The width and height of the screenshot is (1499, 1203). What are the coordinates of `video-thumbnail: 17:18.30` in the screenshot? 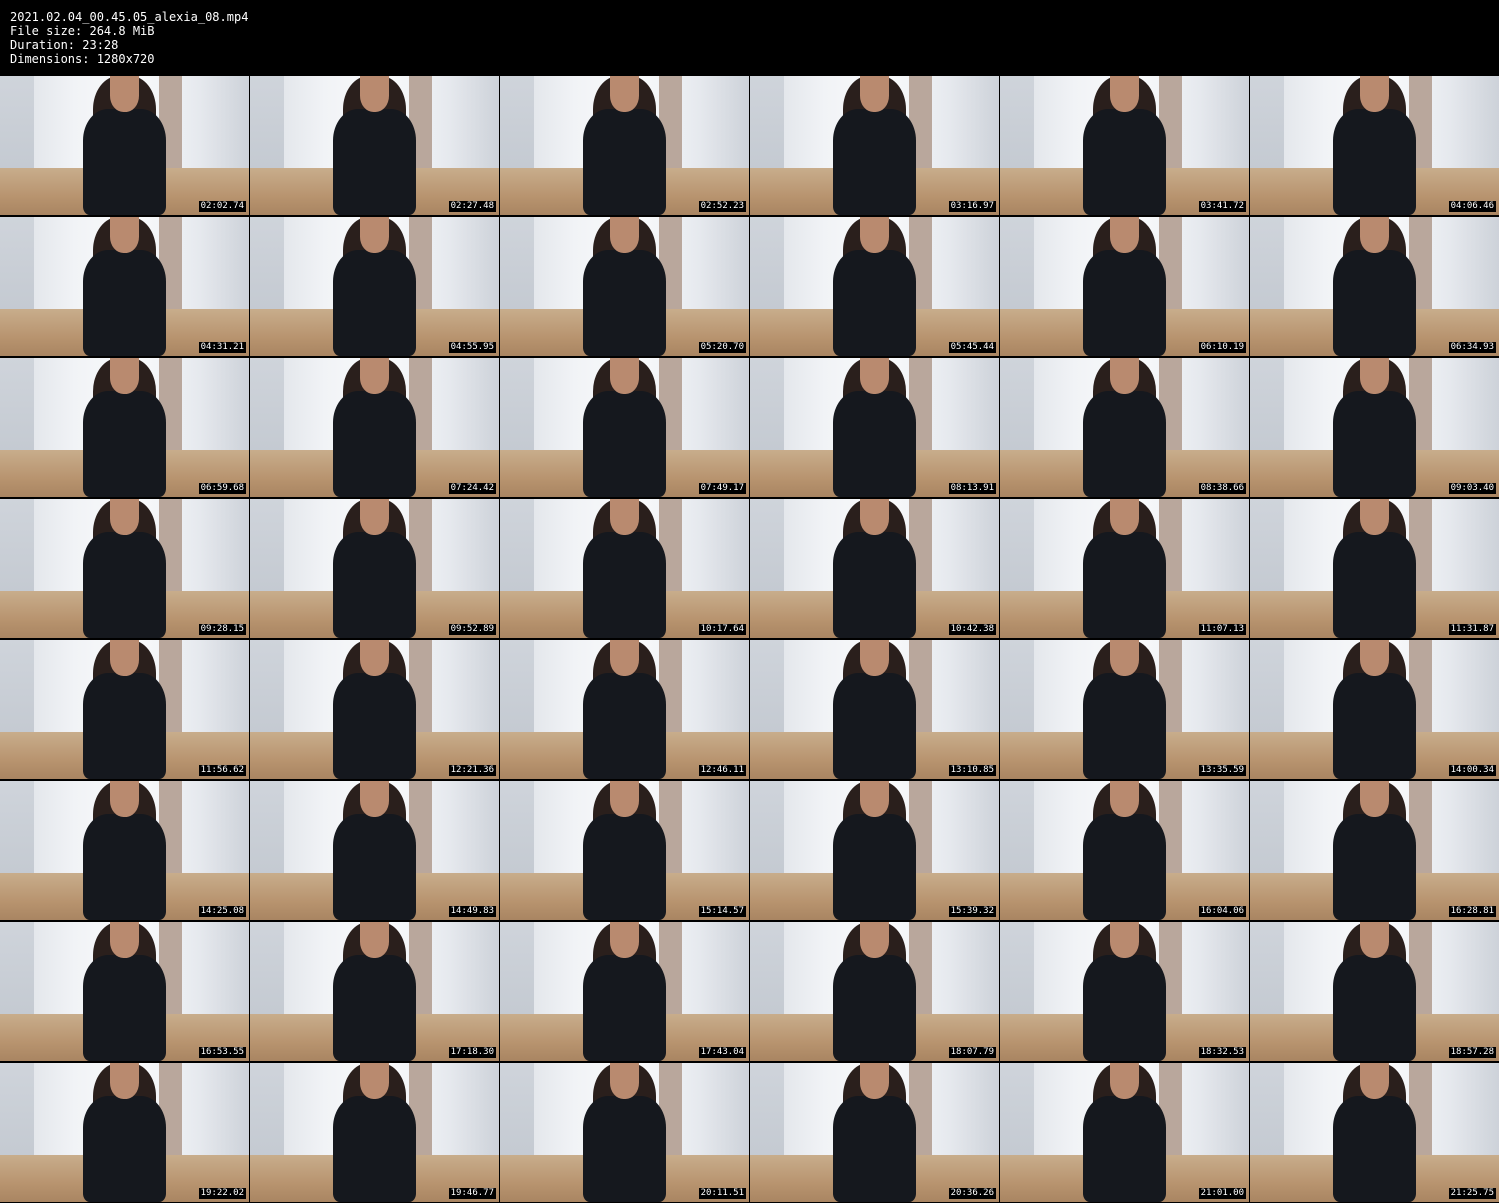 It's located at (374, 991).